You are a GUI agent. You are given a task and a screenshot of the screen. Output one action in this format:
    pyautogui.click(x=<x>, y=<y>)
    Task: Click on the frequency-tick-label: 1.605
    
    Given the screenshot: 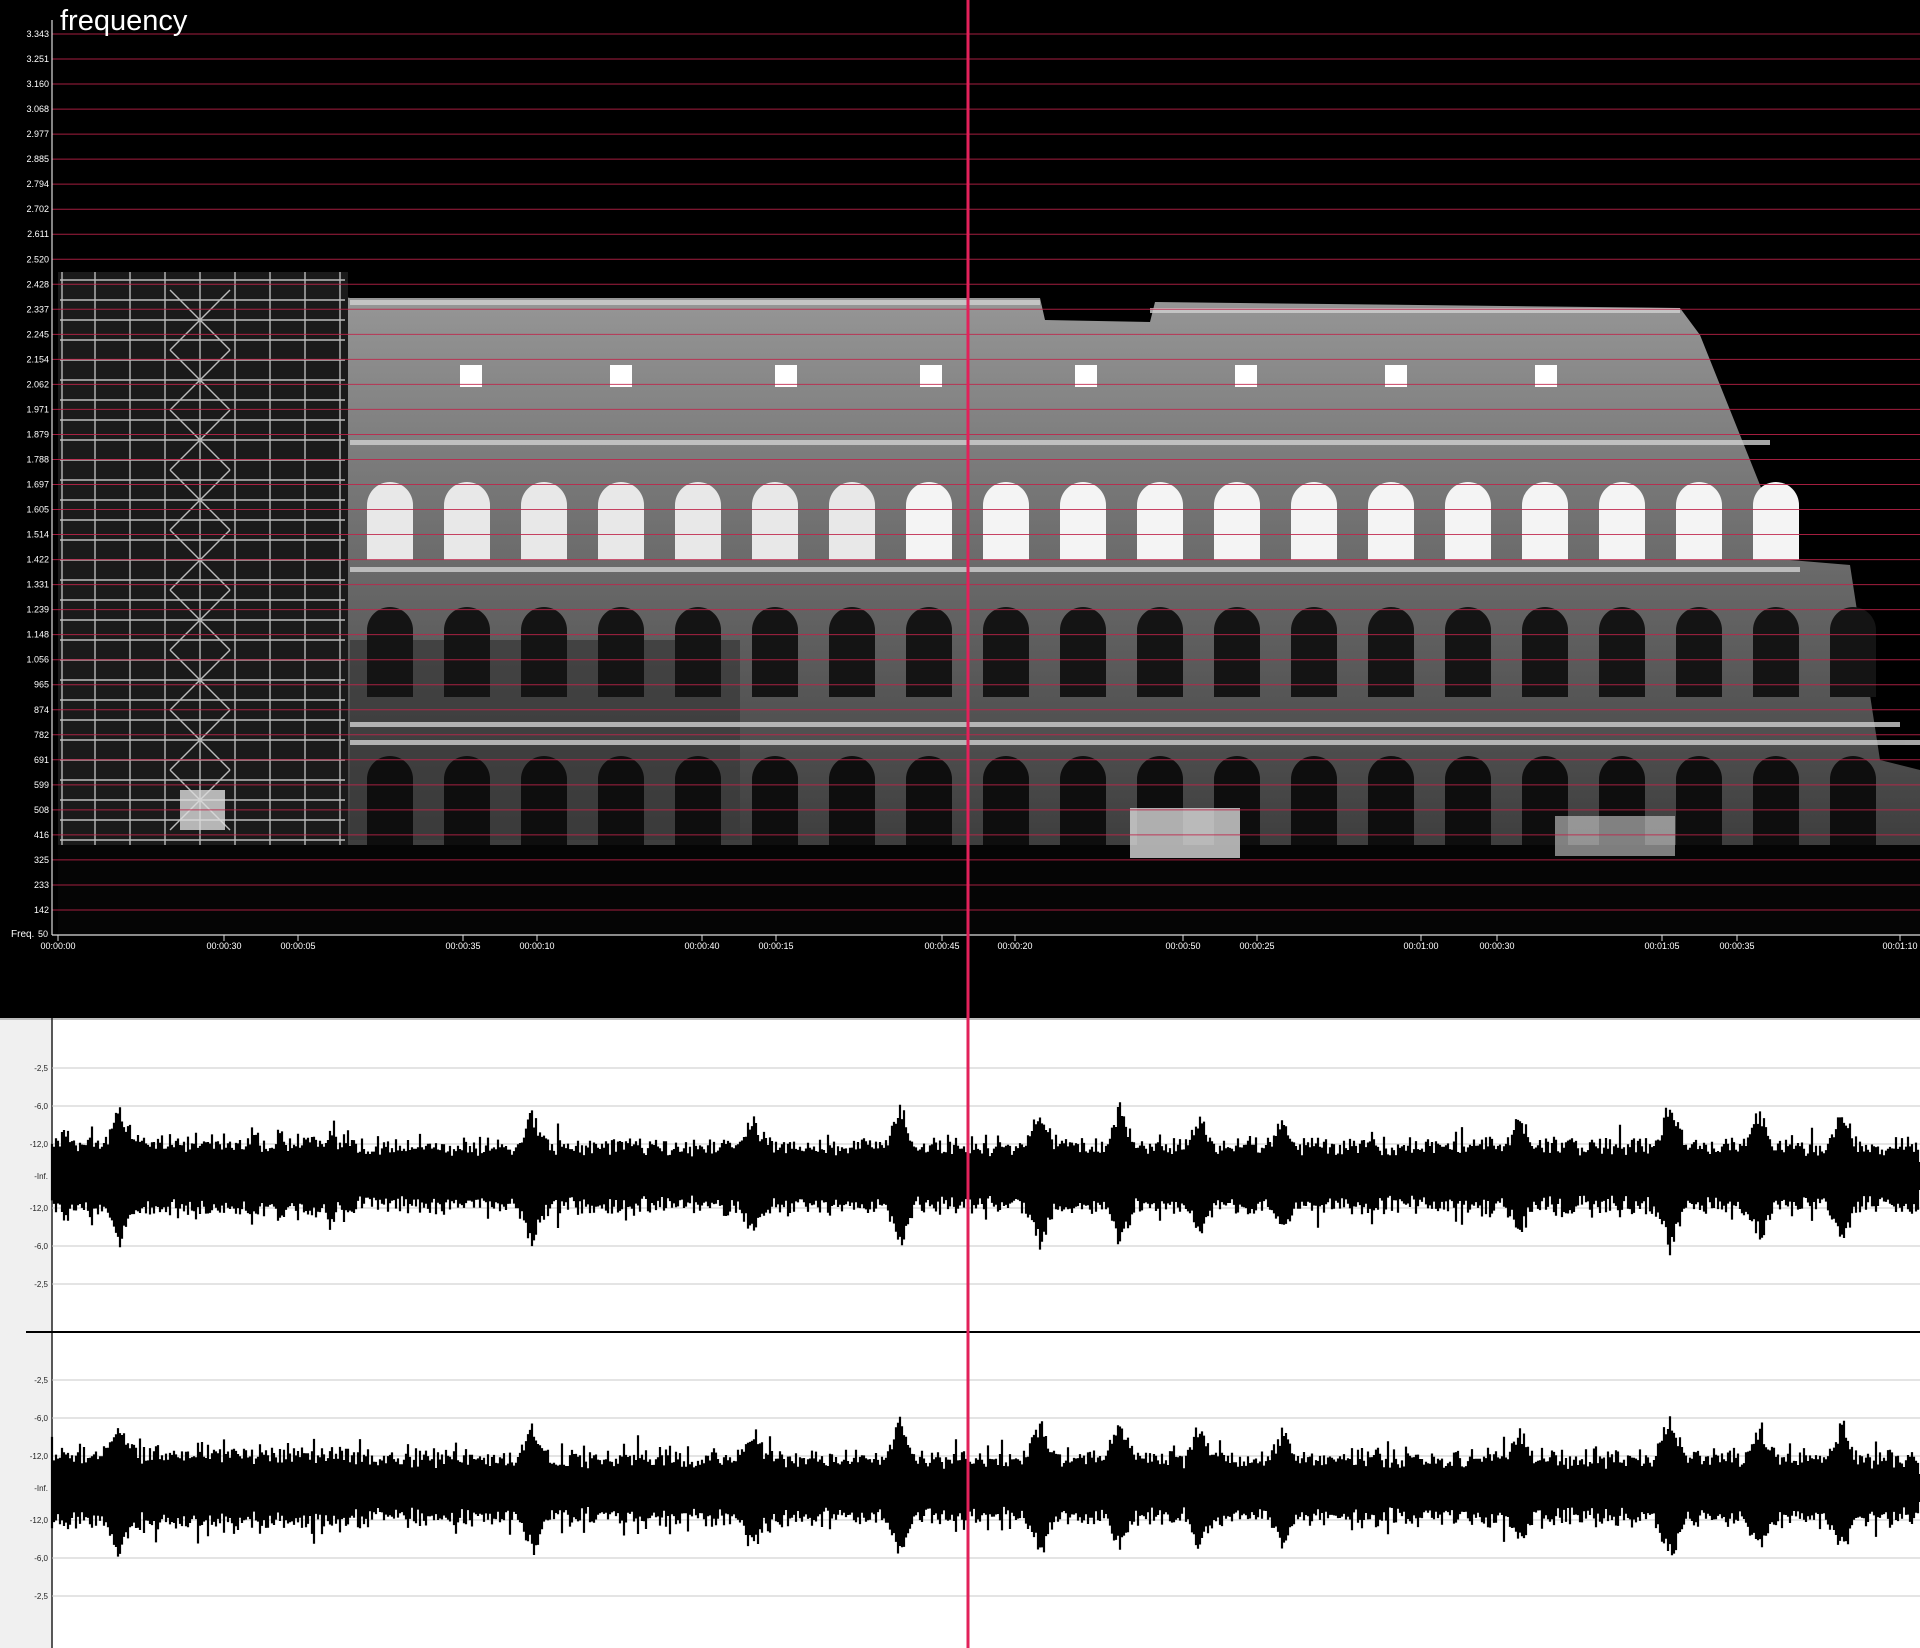 What is the action you would take?
    pyautogui.click(x=37, y=510)
    